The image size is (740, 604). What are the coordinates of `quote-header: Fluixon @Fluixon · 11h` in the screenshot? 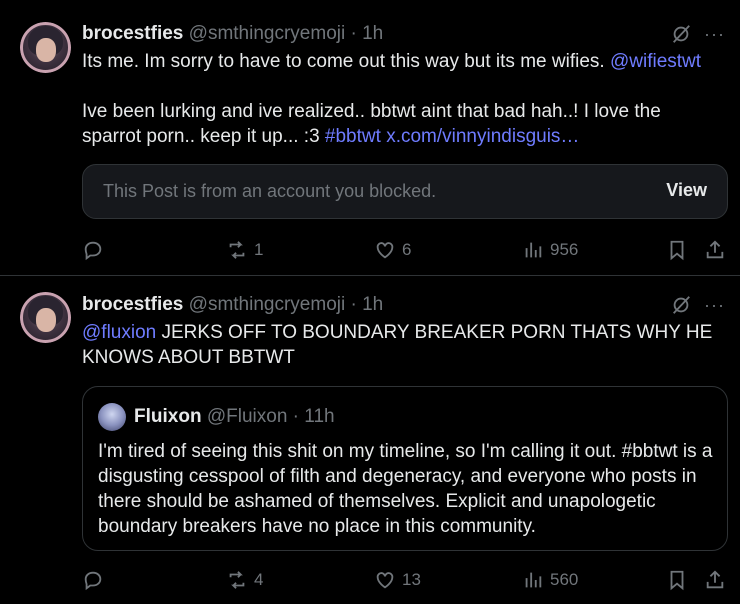 It's located at (234, 417).